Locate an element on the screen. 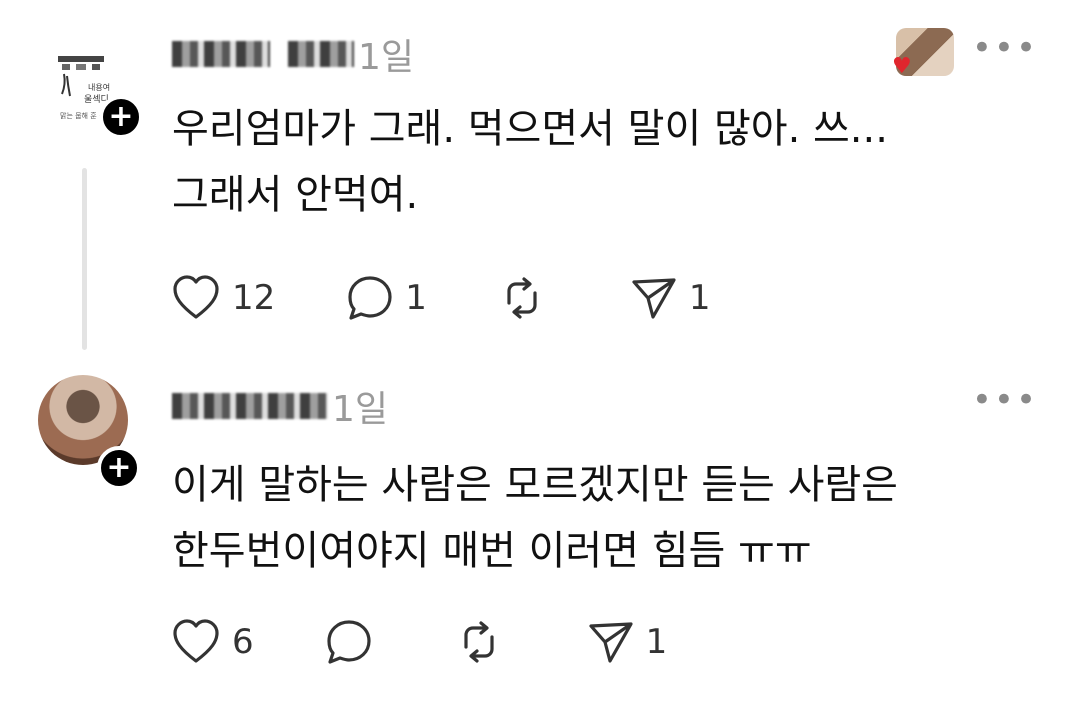 This screenshot has height=702, width=1078. reply-button is located at coordinates (354, 642).